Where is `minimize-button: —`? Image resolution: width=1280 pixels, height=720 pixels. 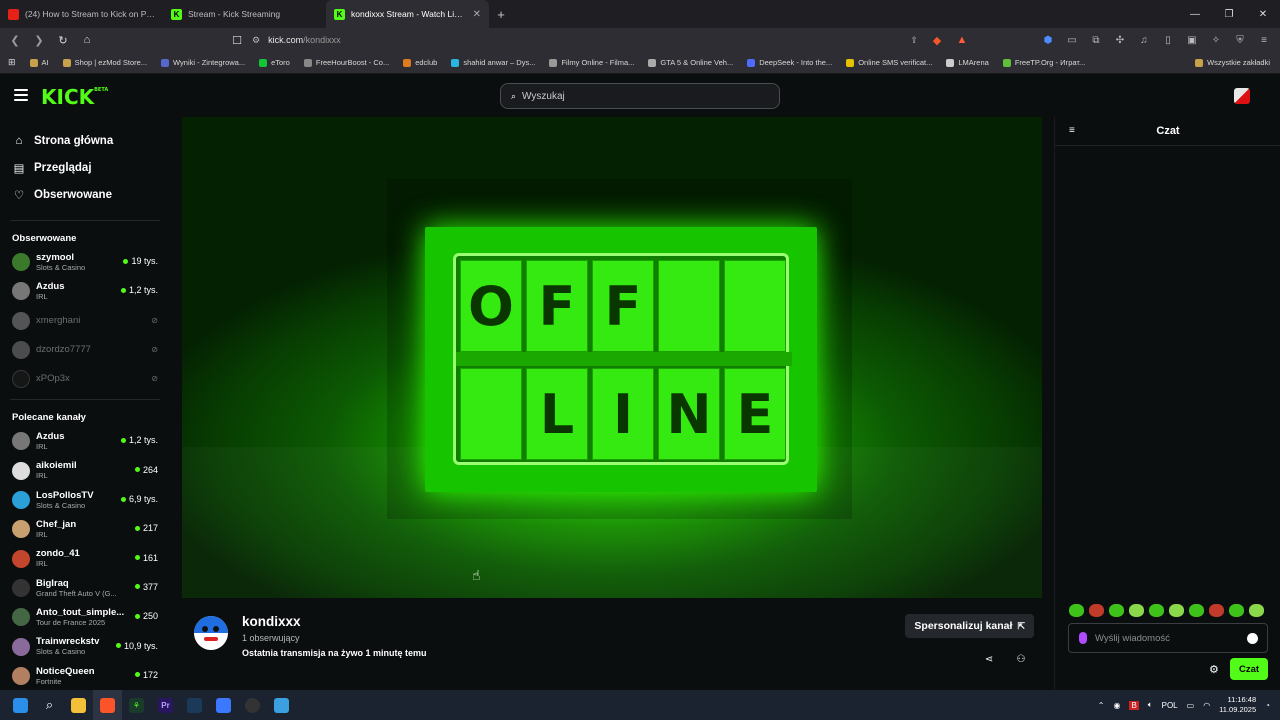 minimize-button: — is located at coordinates (1195, 14).